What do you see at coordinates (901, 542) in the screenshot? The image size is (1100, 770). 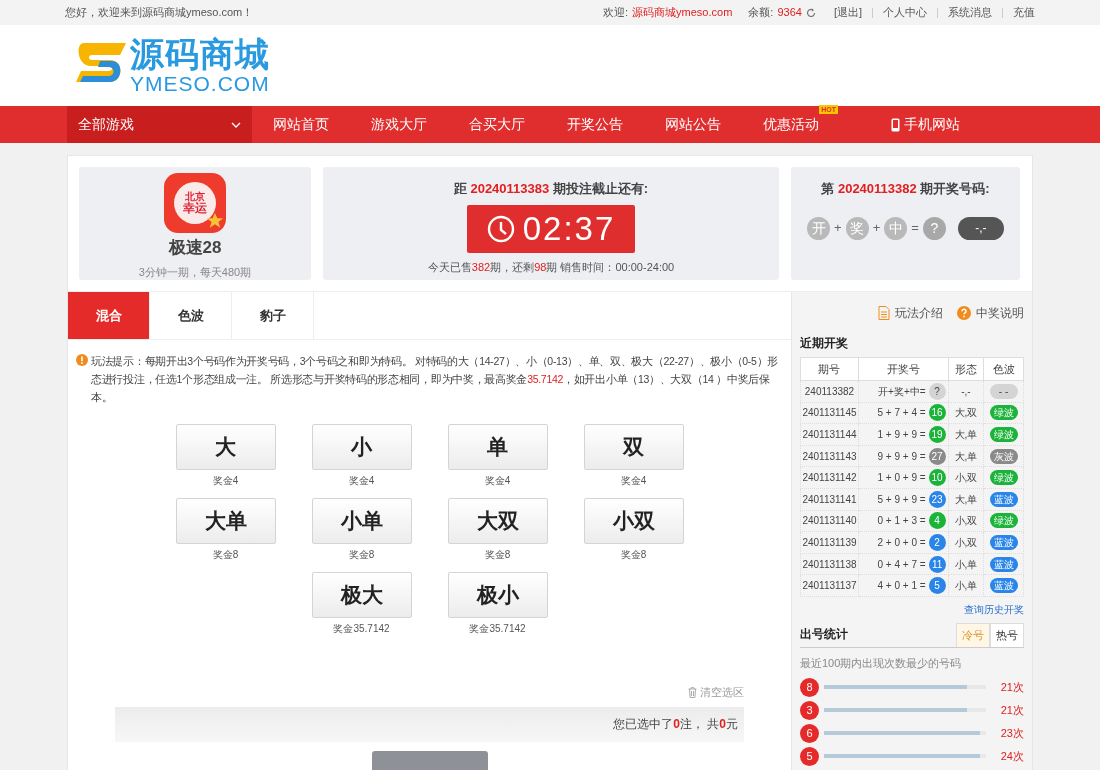 I see `draw-numbers: 2 + 0 + 0 =` at bounding box center [901, 542].